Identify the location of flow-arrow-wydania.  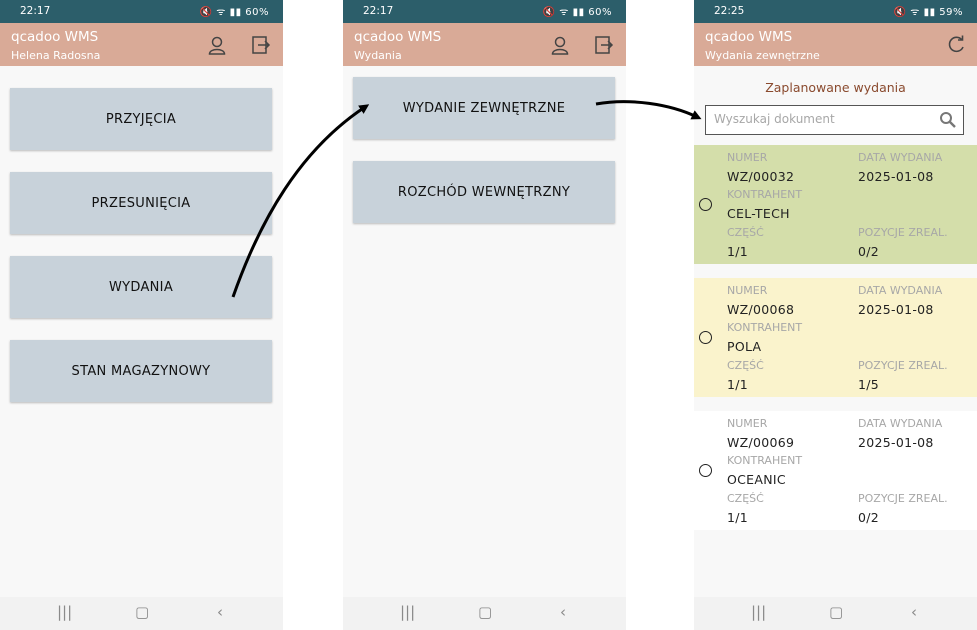
(300, 201).